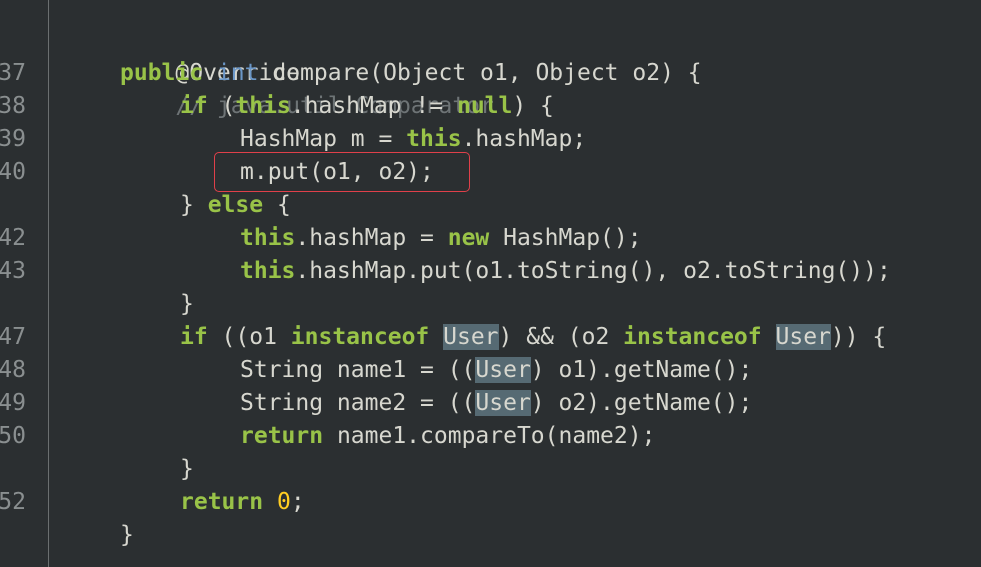 This screenshot has width=981, height=567. I want to click on code-token: ) {, so click(533, 106).